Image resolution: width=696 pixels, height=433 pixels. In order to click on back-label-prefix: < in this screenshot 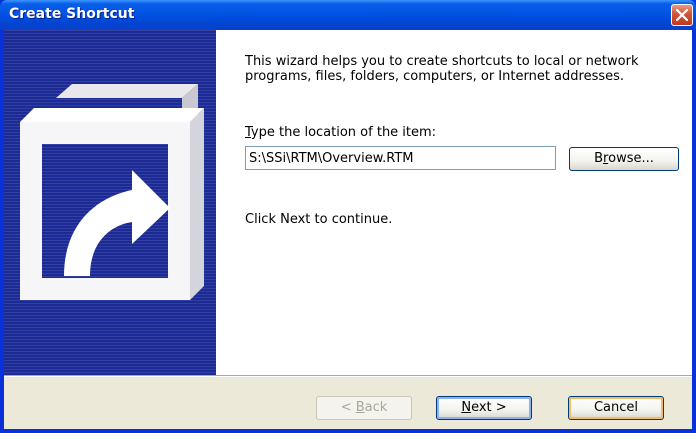, I will do `click(348, 407)`.